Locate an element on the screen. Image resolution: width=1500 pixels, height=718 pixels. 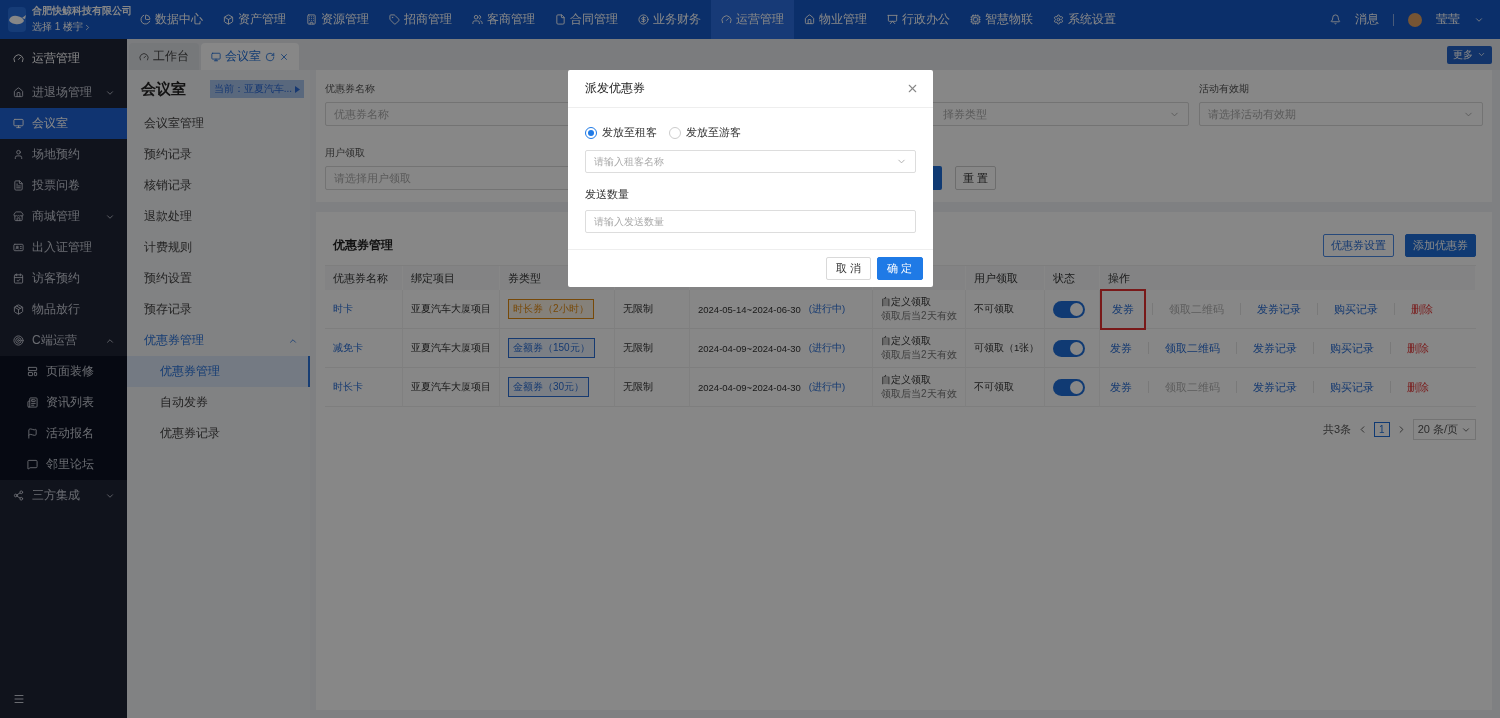
sidebar-item: 页面装修 is located at coordinates (63, 371).